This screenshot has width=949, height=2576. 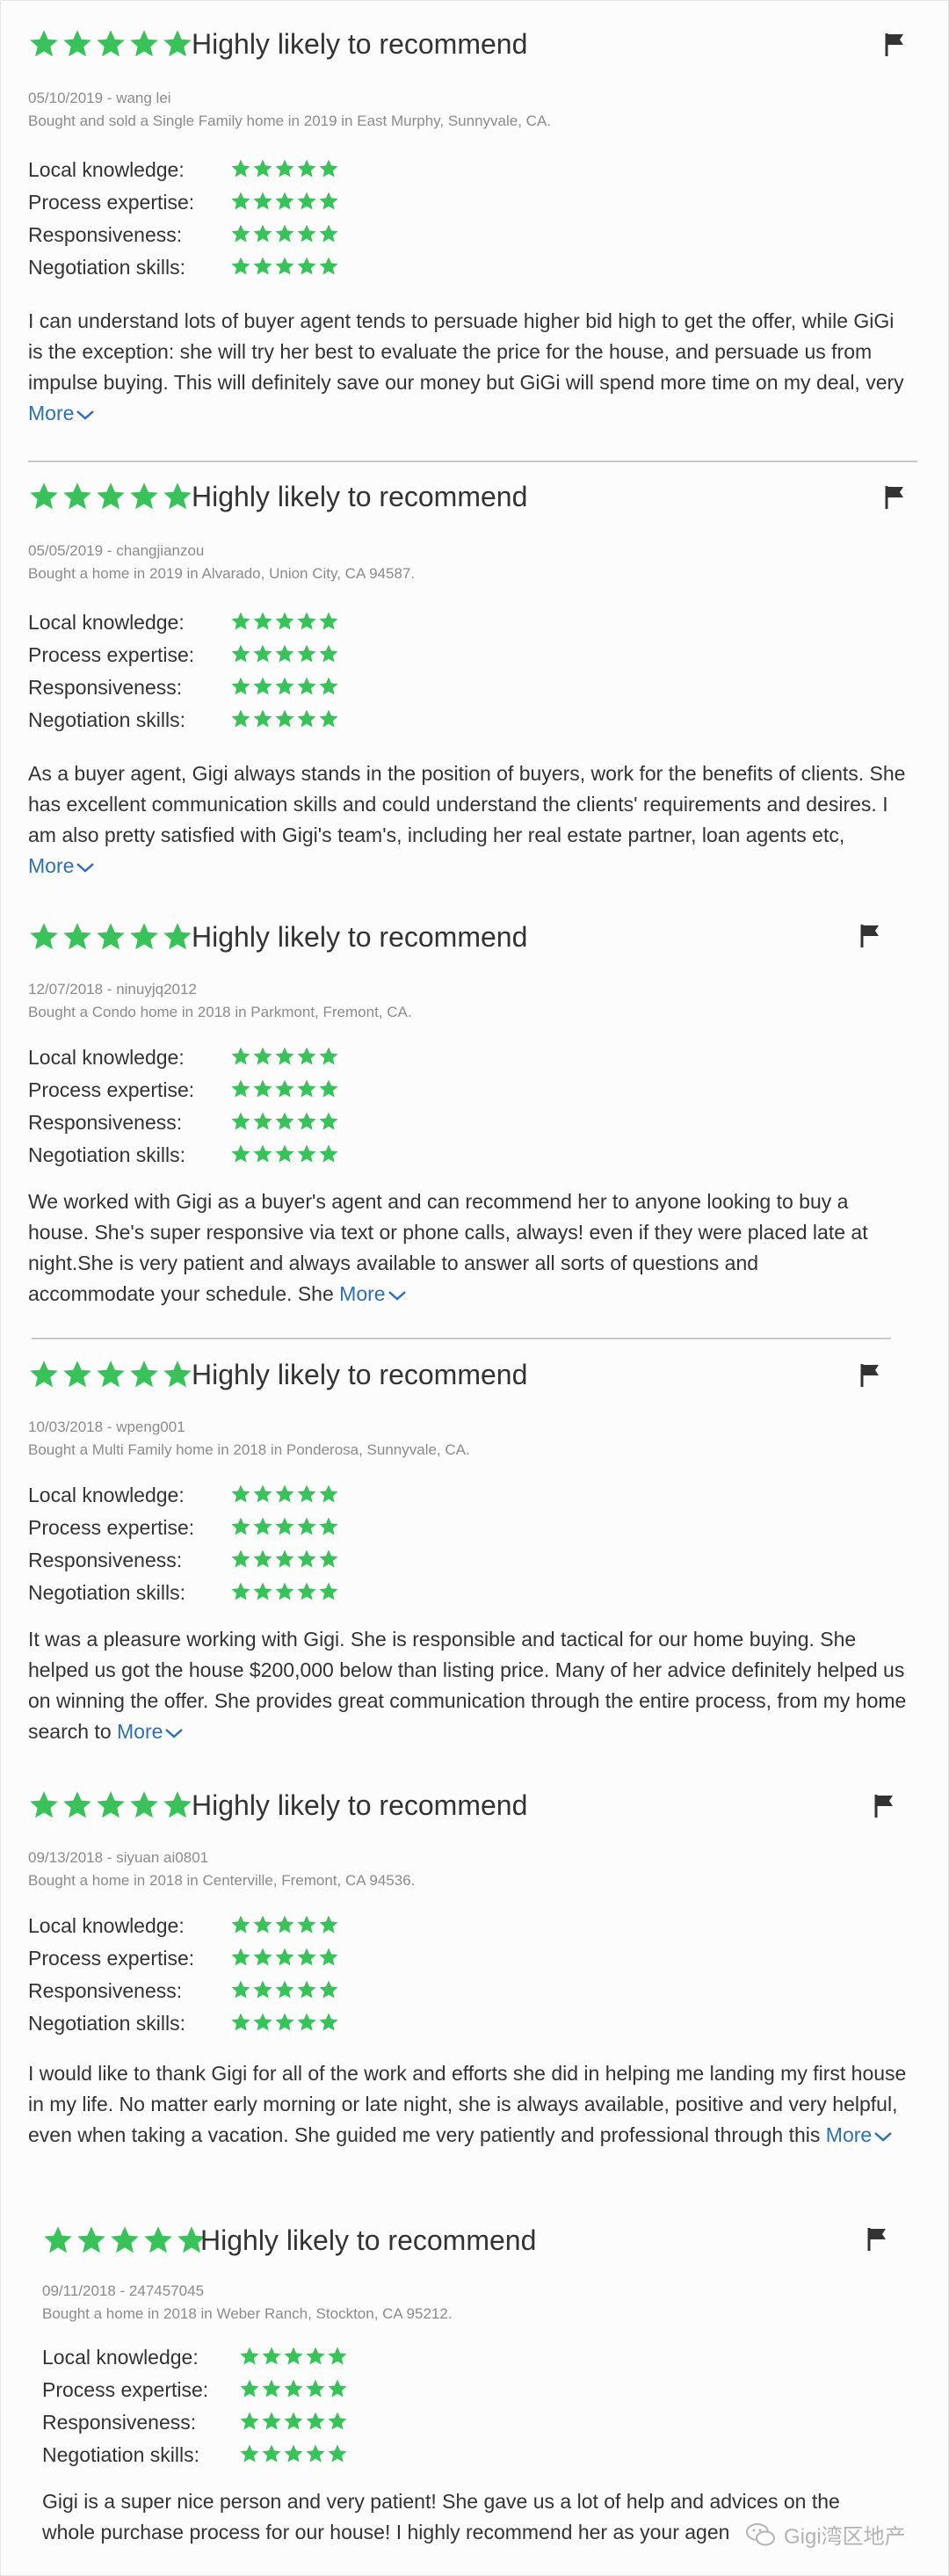 I want to click on more-label: More, so click(x=362, y=1293).